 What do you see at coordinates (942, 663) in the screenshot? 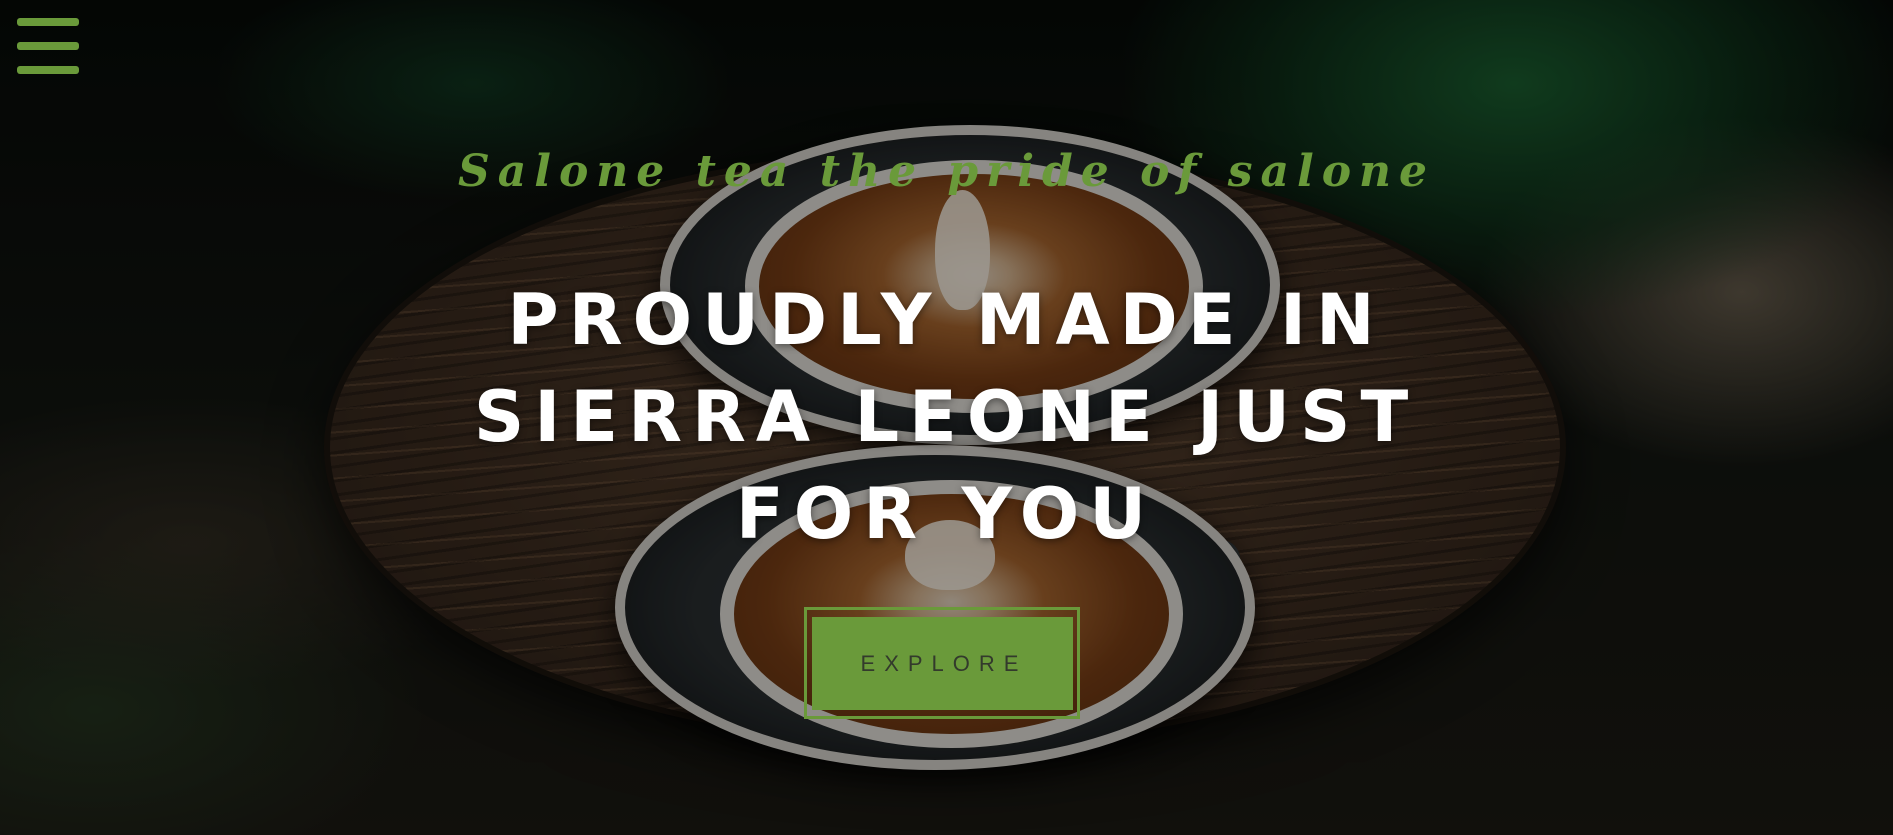
I see `explore-button: EXPLORE` at bounding box center [942, 663].